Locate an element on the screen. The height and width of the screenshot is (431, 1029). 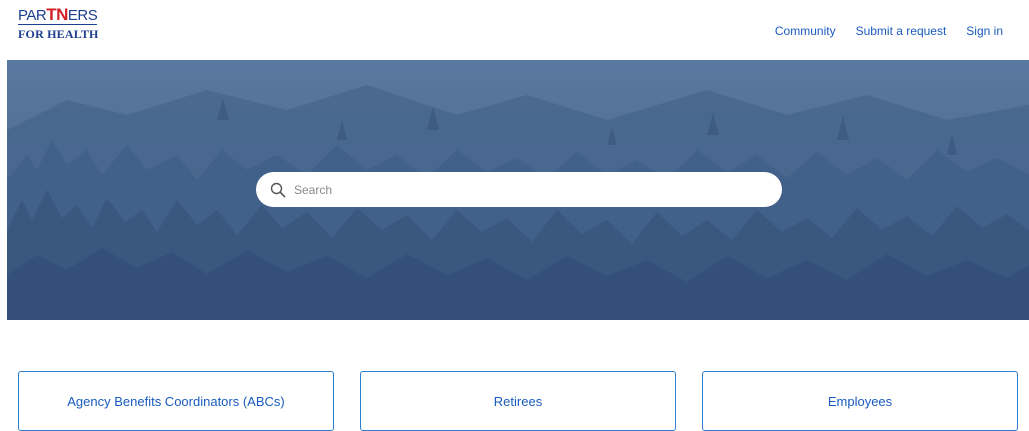
search-bar is located at coordinates (519, 189).